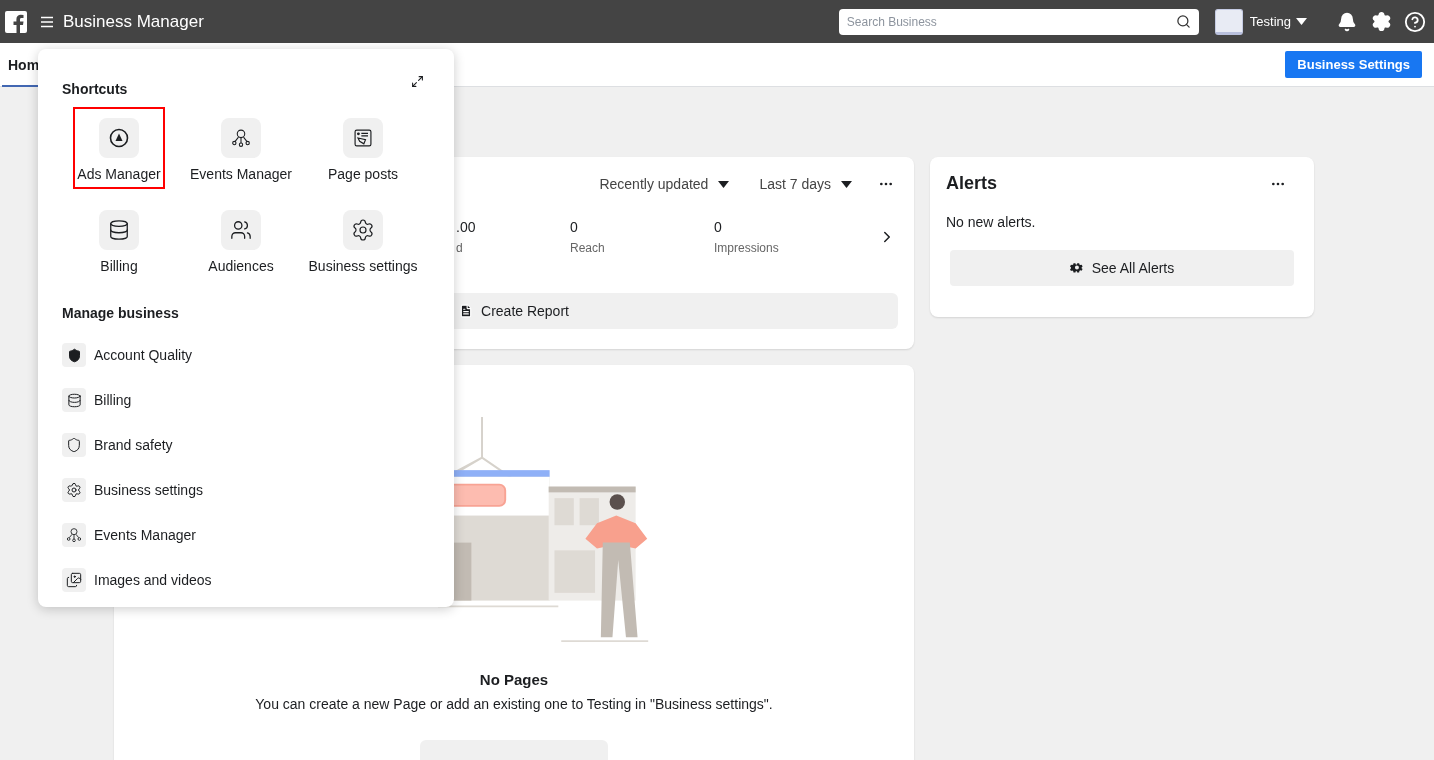 This screenshot has width=1434, height=760. I want to click on app-title: Business Manager, so click(133, 21).